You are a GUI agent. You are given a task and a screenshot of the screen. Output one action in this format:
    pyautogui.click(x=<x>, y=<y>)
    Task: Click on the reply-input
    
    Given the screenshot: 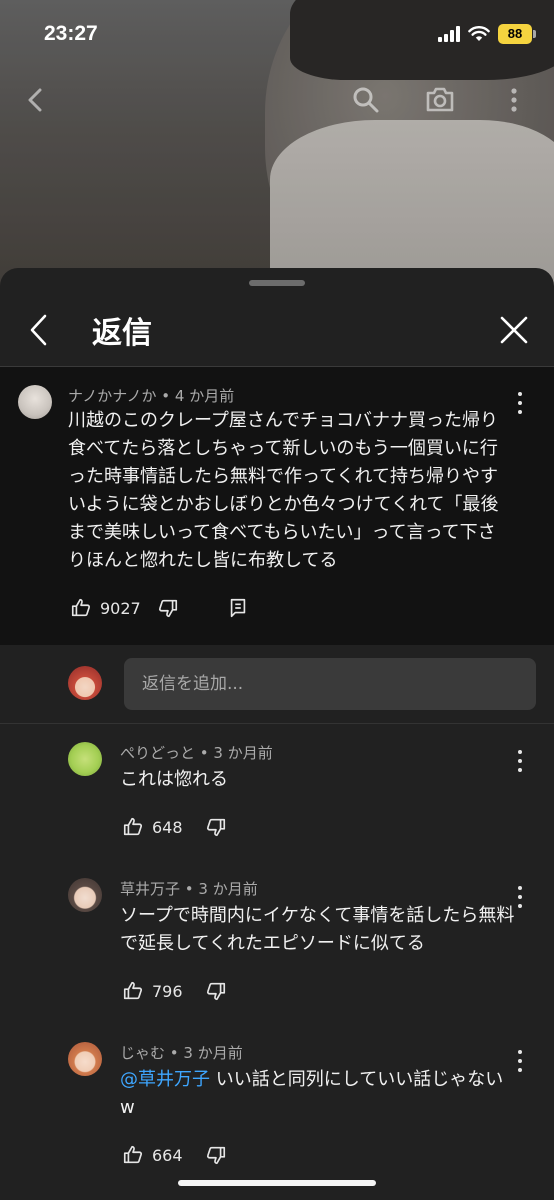 What is the action you would take?
    pyautogui.click(x=330, y=684)
    